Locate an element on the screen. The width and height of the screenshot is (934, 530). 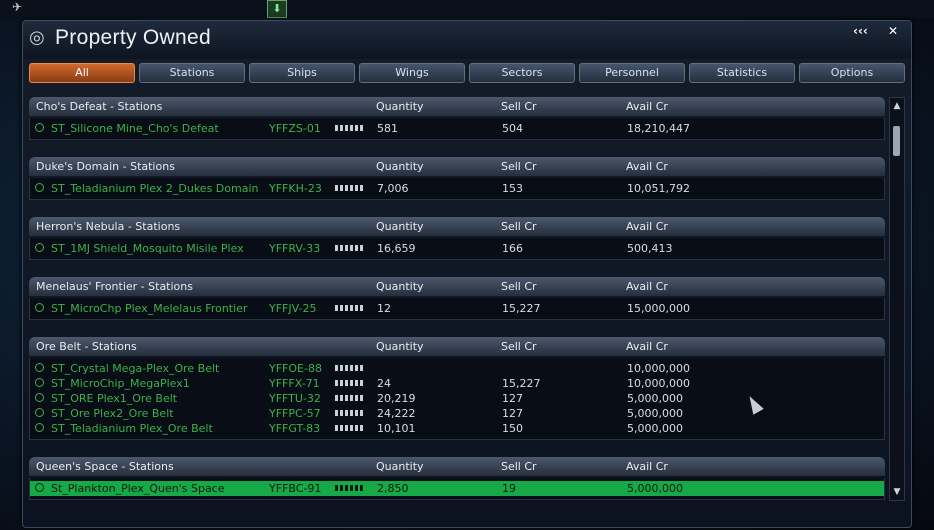
close-button: ✕ is located at coordinates (895, 31).